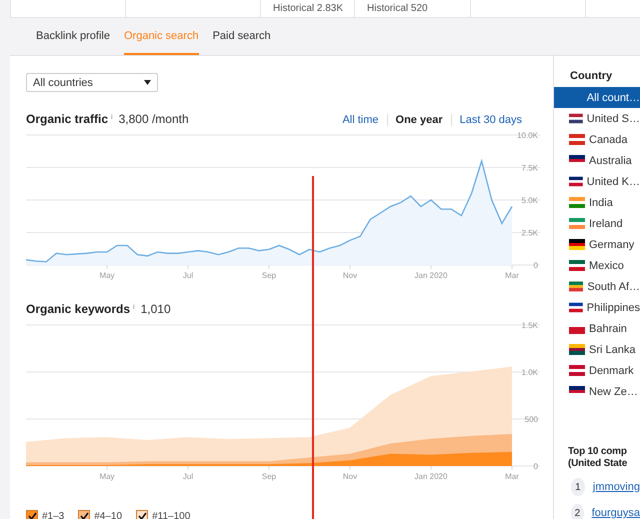 This screenshot has height=519, width=640. I want to click on legend-label: #1–3, so click(53, 514).